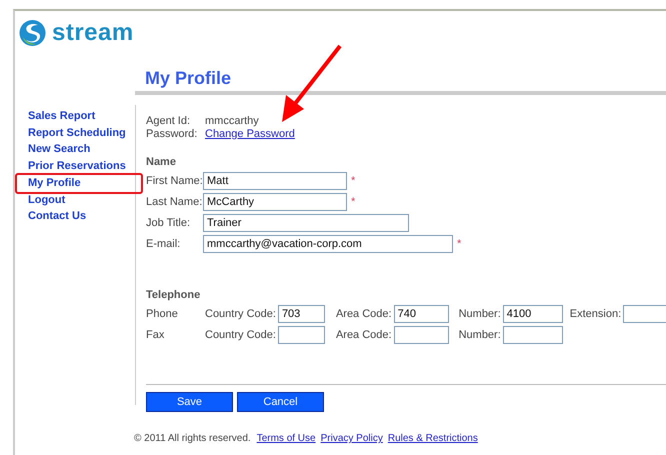 The height and width of the screenshot is (455, 666). I want to click on field-value: mmccarthy, so click(232, 121).